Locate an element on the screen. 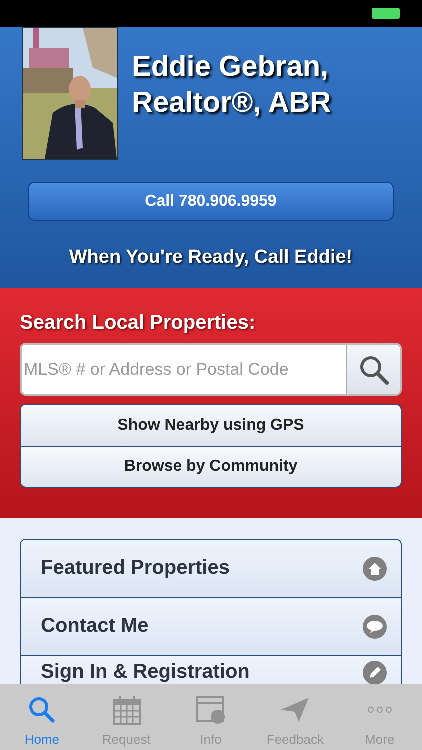 The image size is (422, 750). search-button is located at coordinates (373, 369).